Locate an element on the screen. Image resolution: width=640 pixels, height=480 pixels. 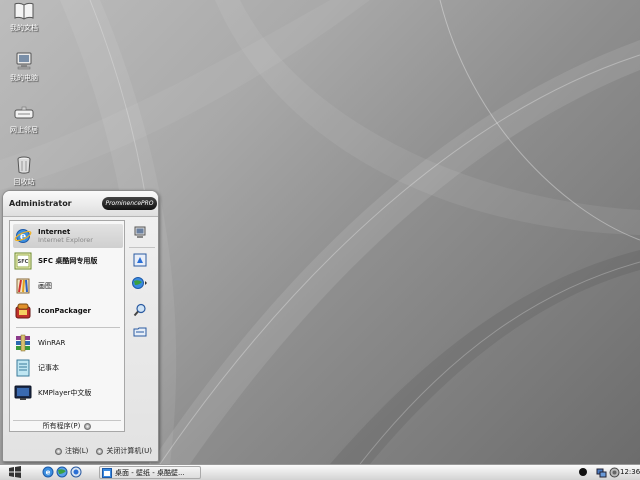
program-title: 记事本 is located at coordinates (48, 368).